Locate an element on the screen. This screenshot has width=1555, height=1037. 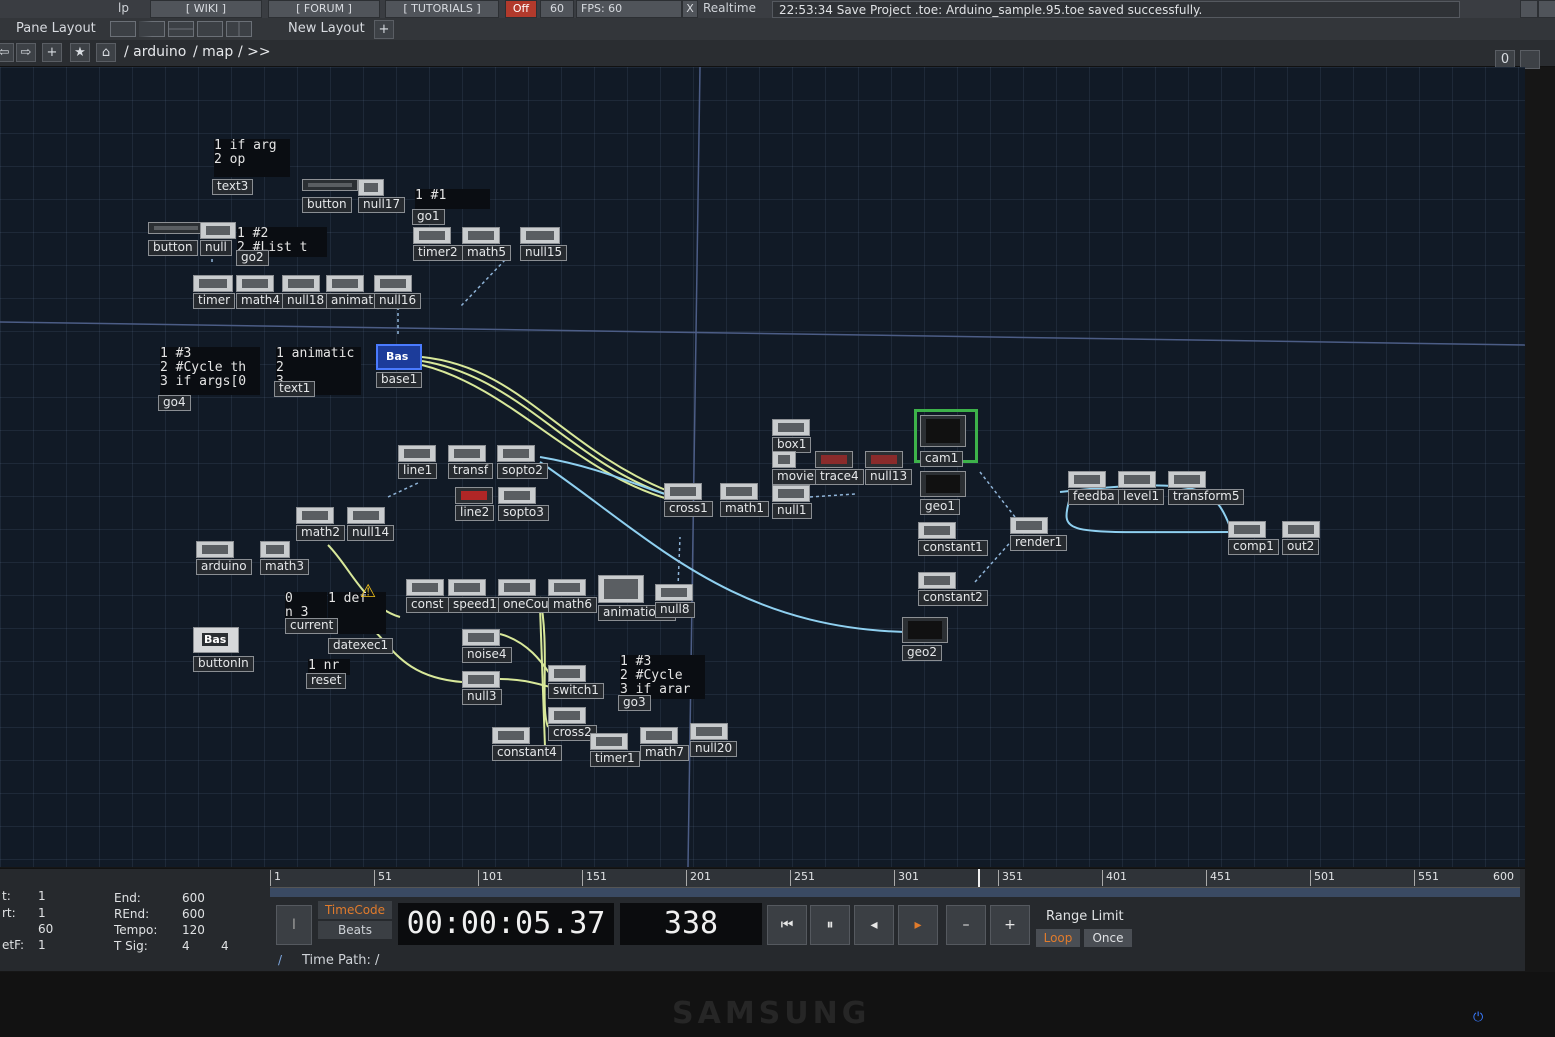
rstart-value: 1 is located at coordinates (42, 913).